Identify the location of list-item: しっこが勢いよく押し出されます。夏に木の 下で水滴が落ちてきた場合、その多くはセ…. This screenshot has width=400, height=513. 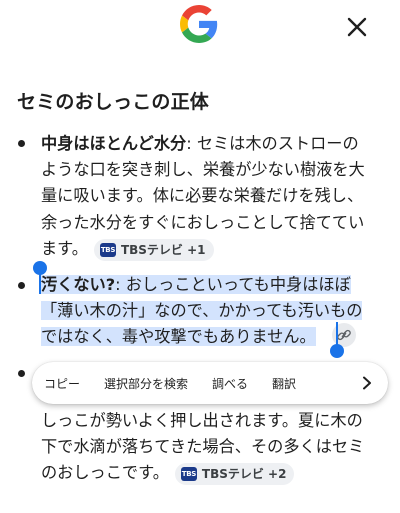
(214, 447).